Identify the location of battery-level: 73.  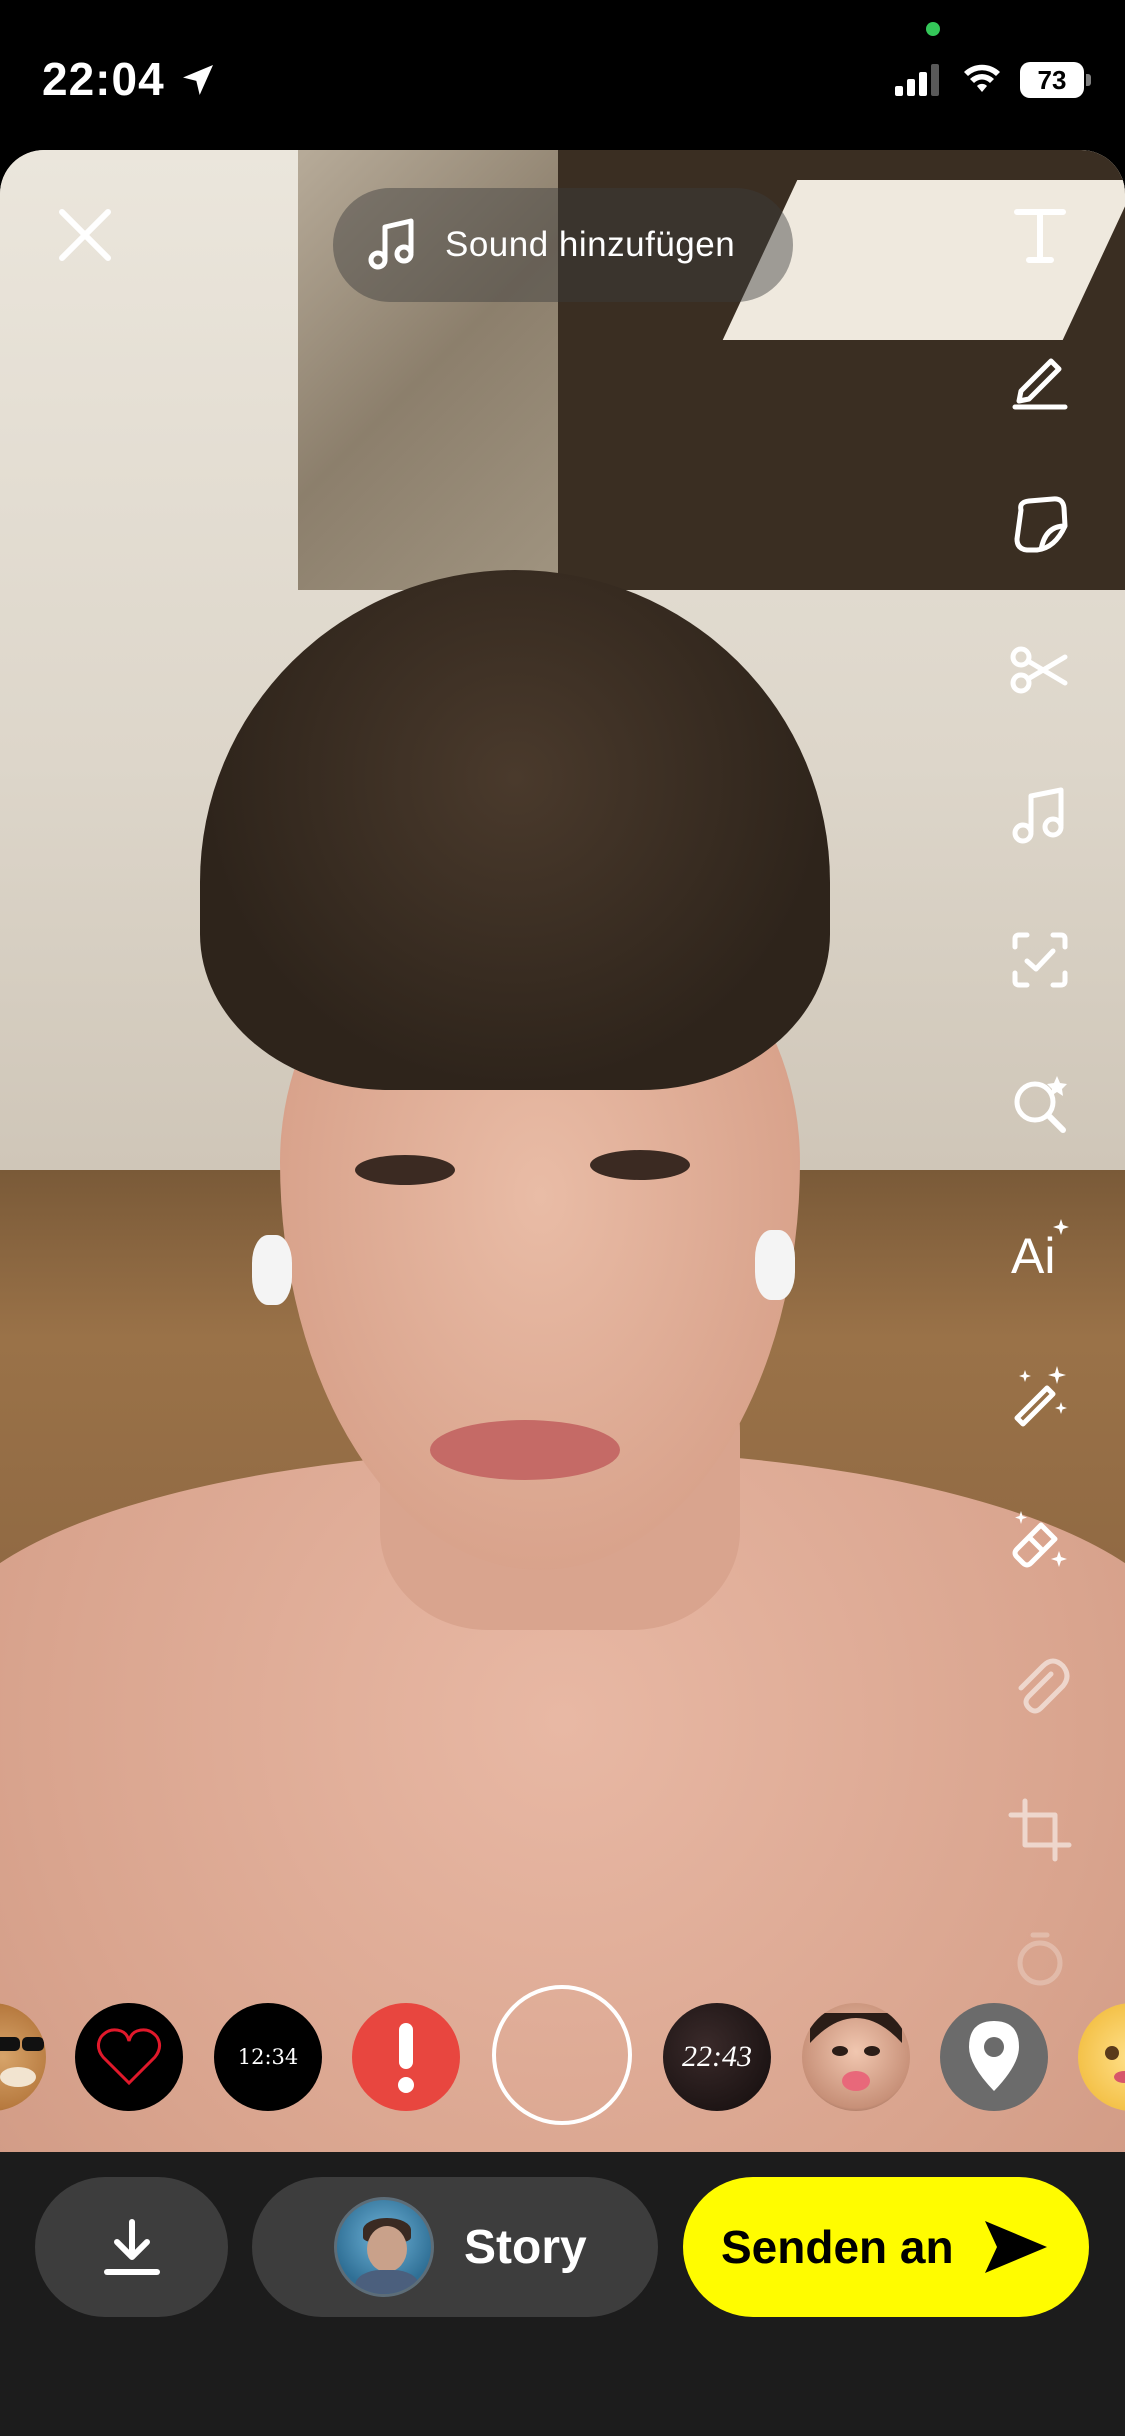
(1052, 80).